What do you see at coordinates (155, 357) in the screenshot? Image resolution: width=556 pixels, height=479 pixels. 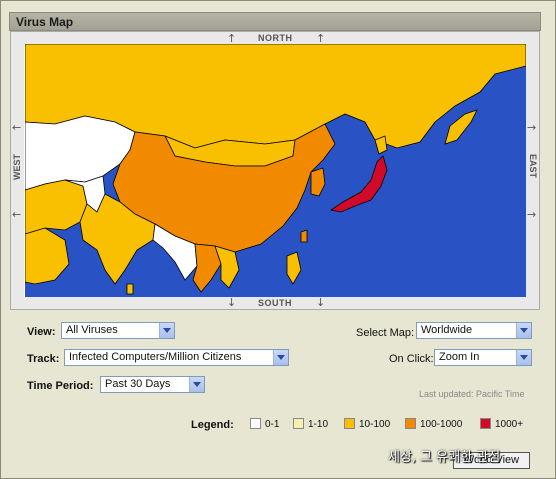 I see `track-select-value: Infected Computers/Million Citizens` at bounding box center [155, 357].